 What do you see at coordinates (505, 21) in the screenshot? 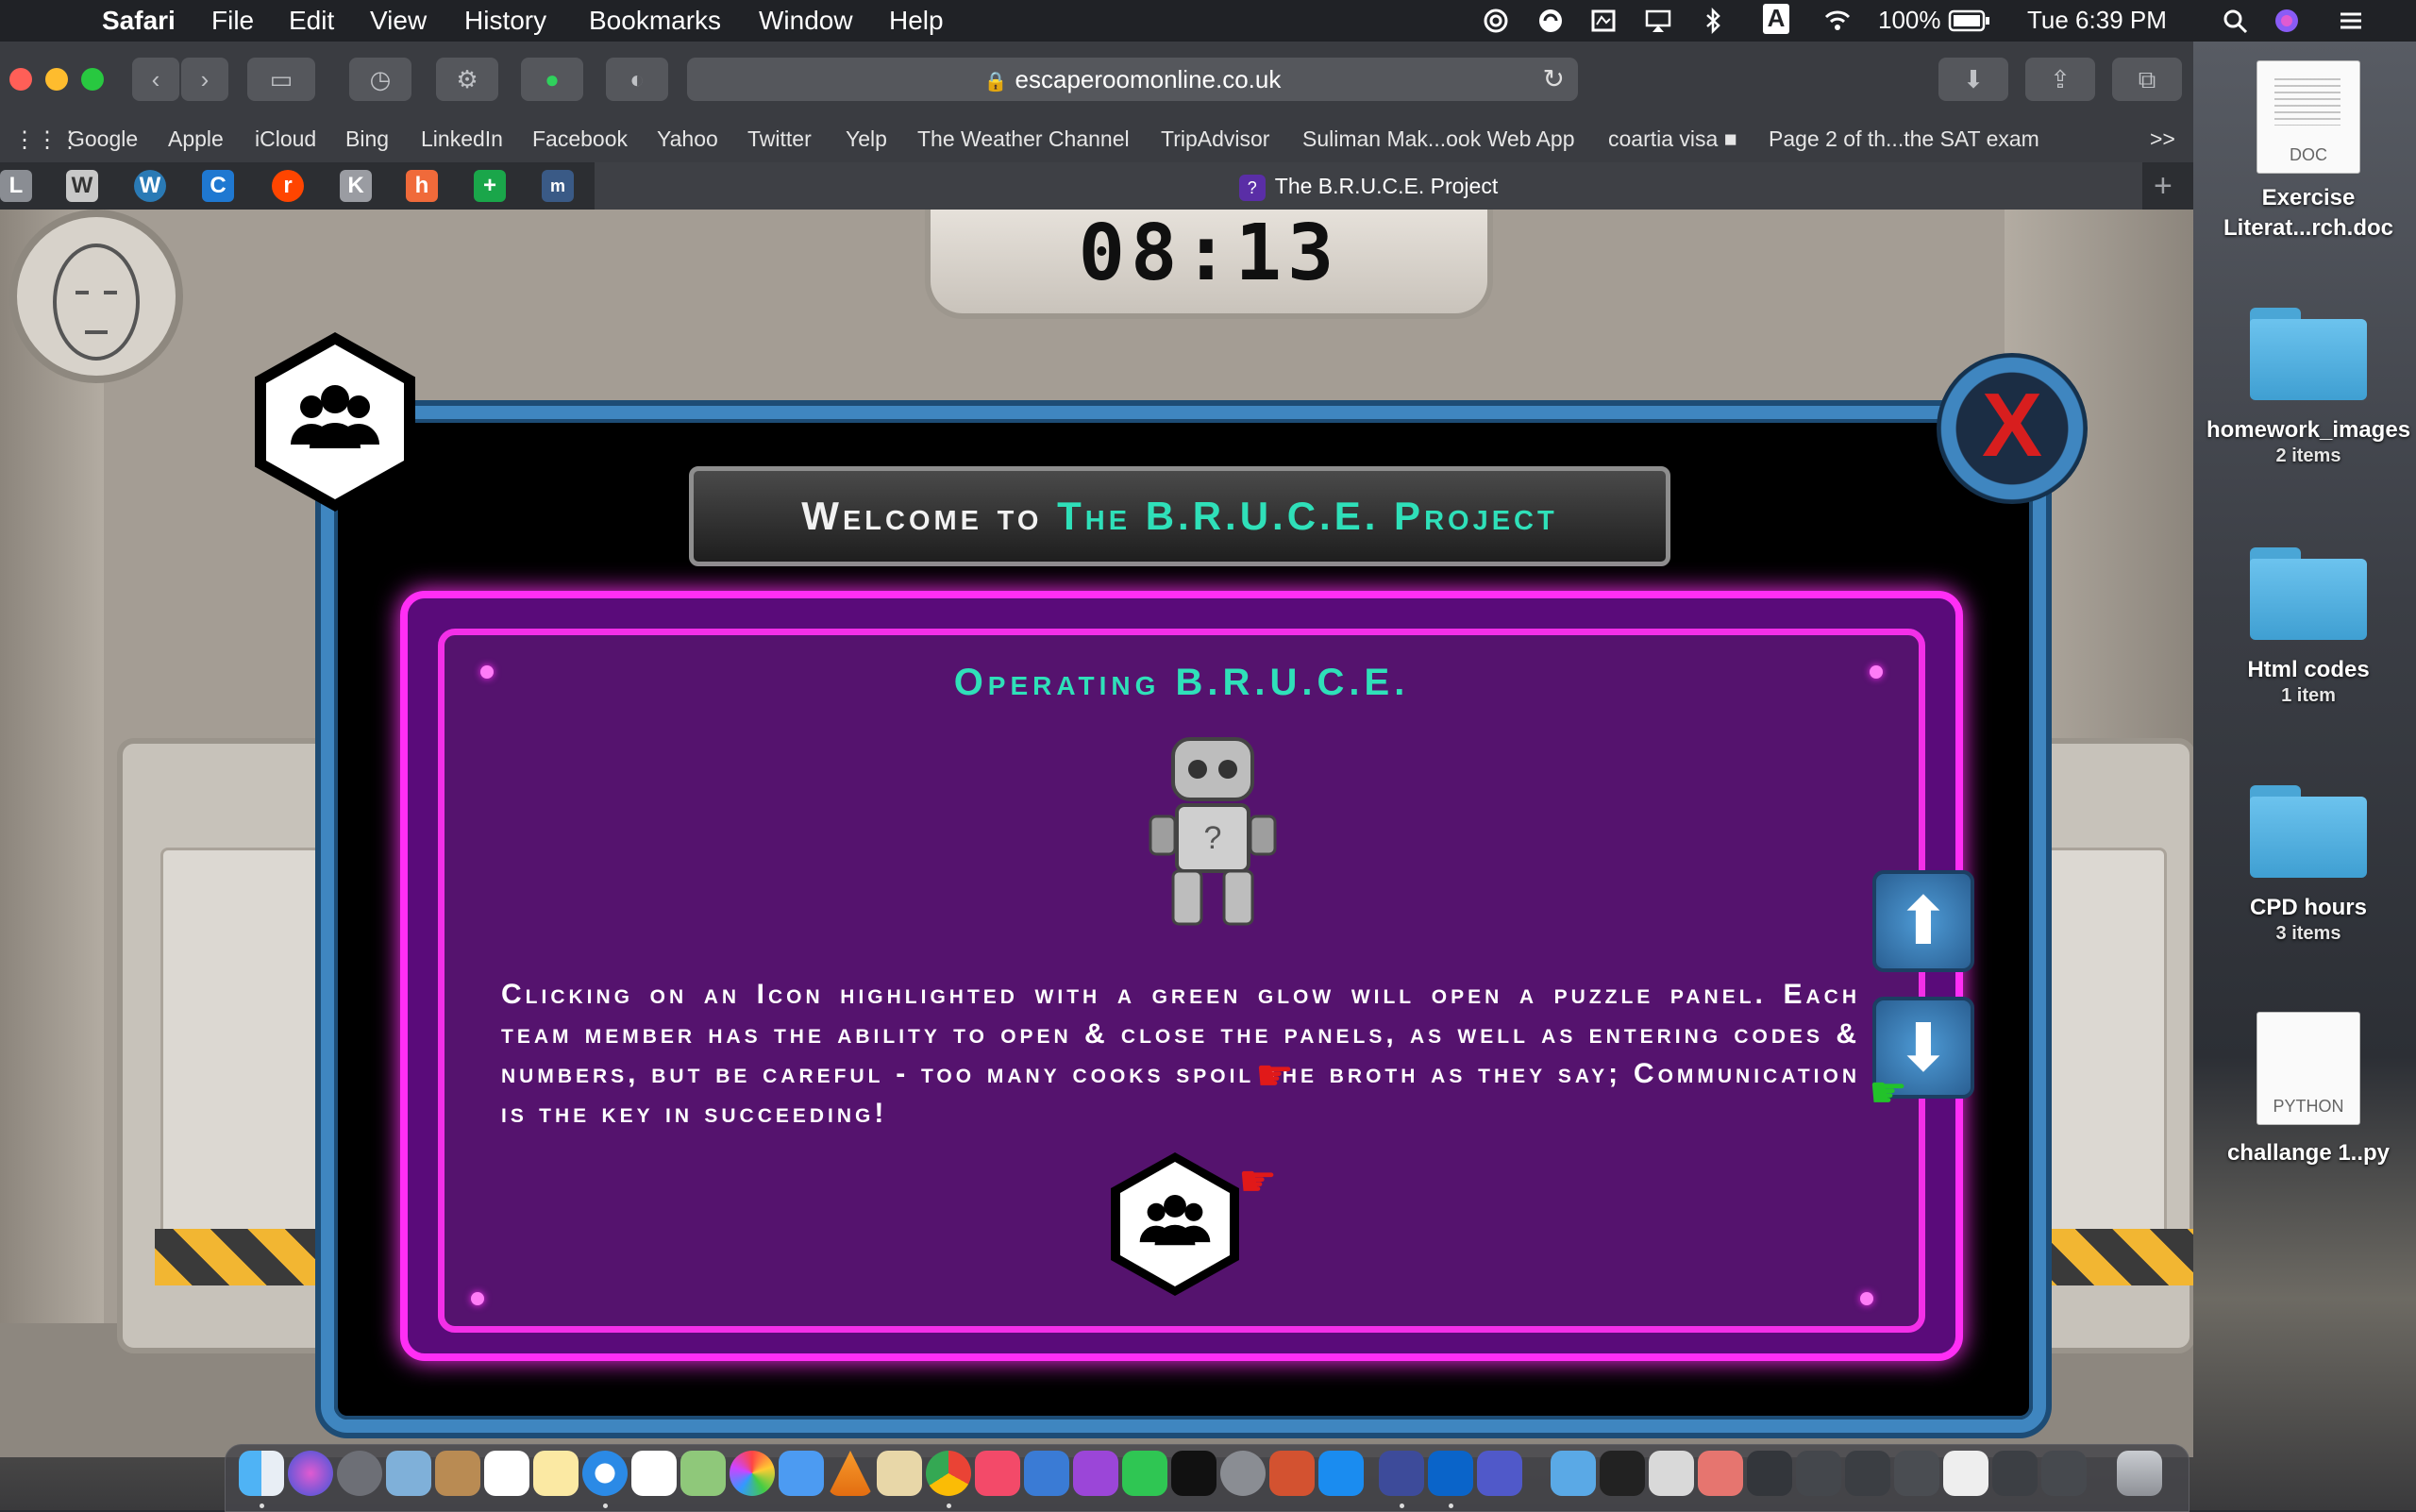
I see `menu-history: History` at bounding box center [505, 21].